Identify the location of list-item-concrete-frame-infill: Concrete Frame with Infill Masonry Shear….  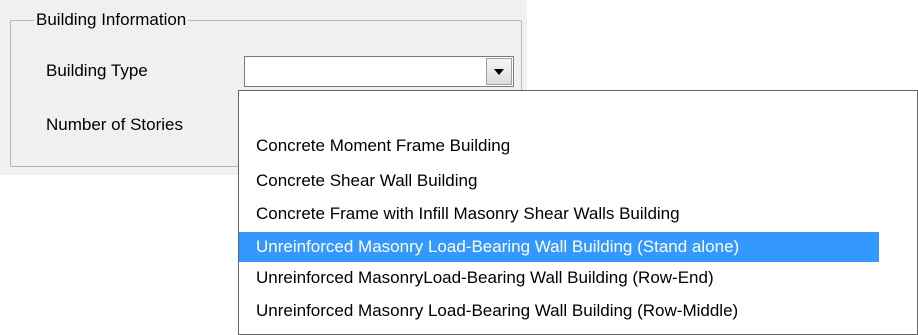
(559, 214).